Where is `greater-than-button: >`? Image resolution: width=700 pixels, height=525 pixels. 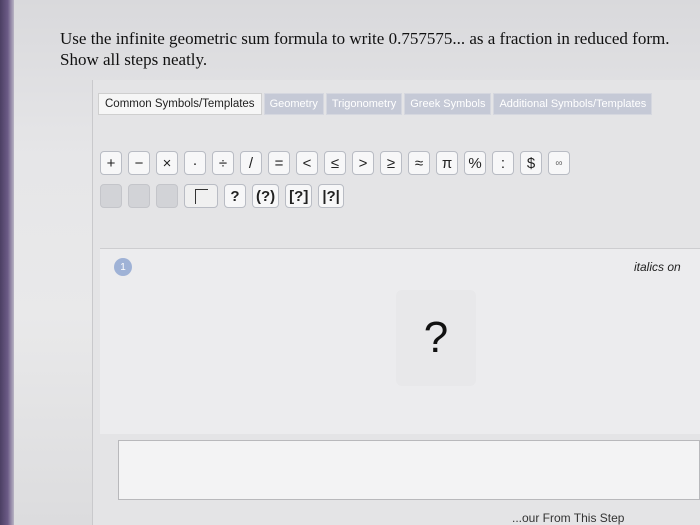 greater-than-button: > is located at coordinates (363, 163).